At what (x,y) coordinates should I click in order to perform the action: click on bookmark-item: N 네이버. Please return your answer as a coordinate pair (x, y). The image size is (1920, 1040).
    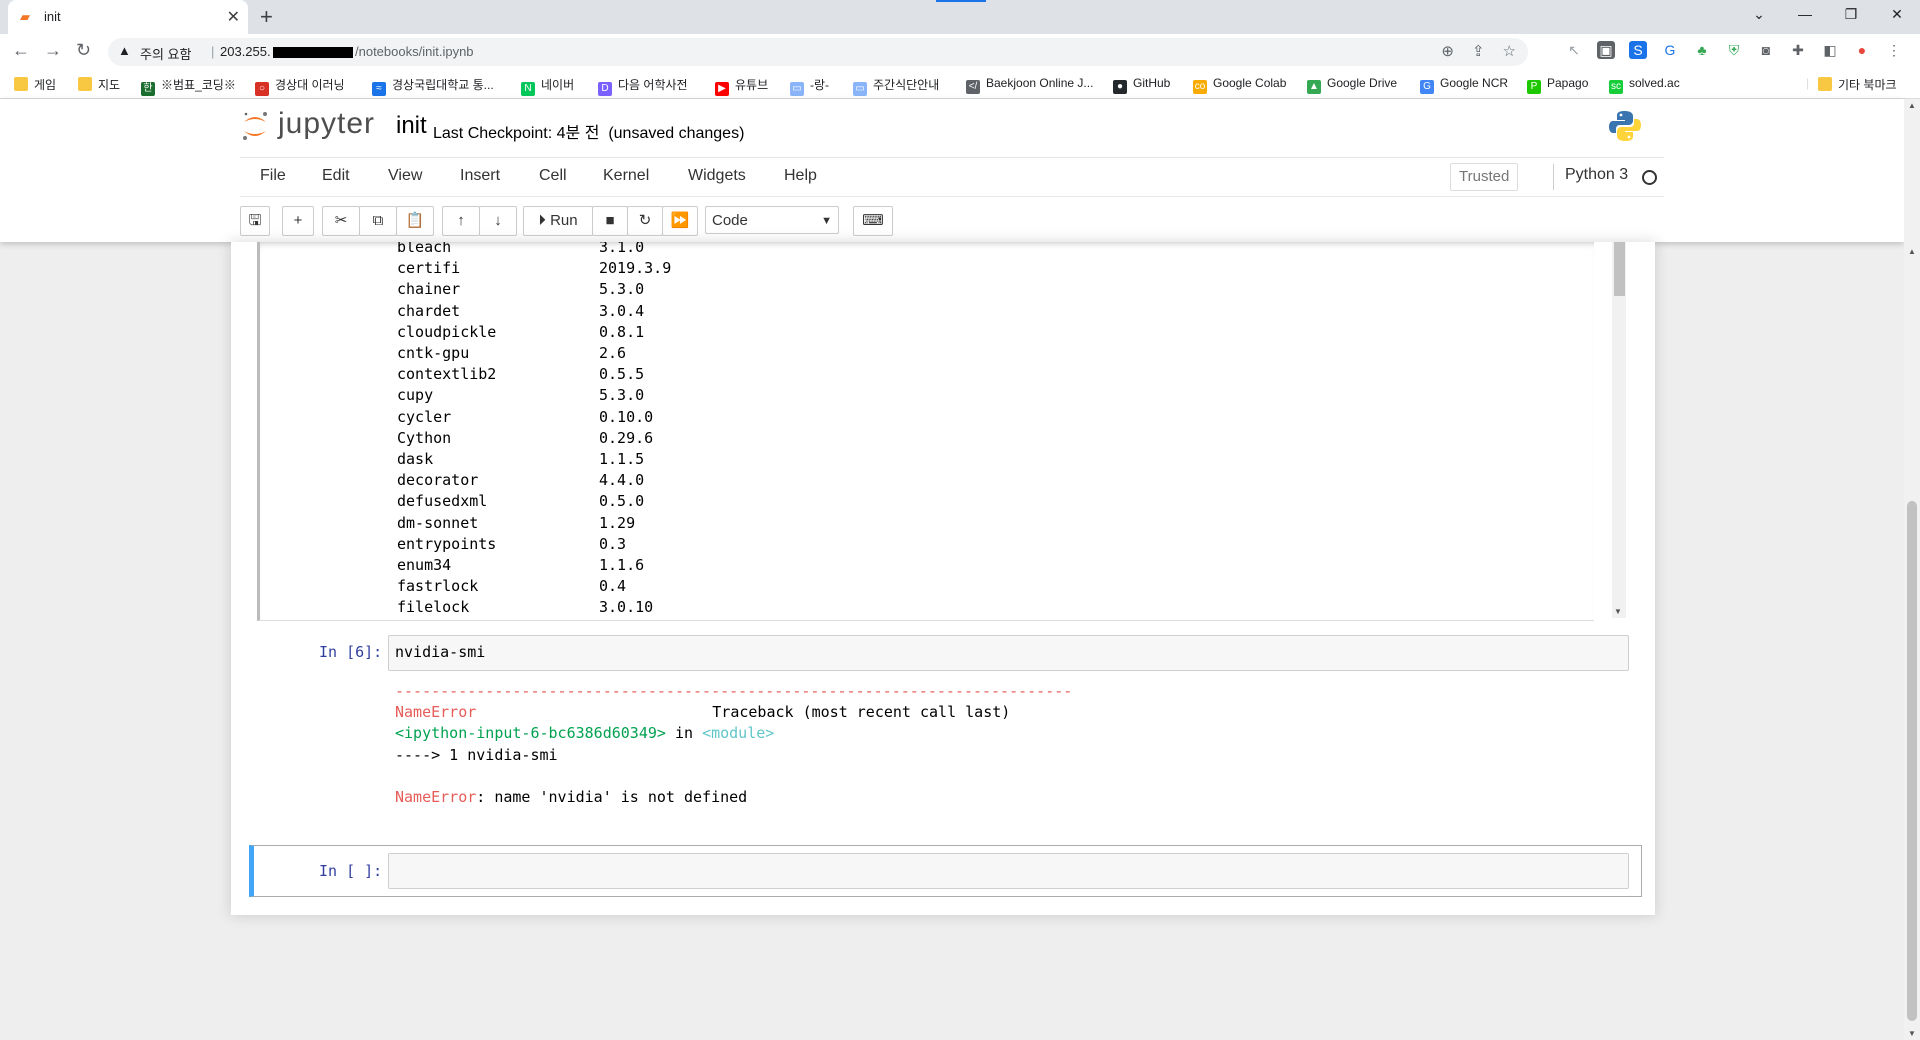
    Looking at the image, I should click on (547, 86).